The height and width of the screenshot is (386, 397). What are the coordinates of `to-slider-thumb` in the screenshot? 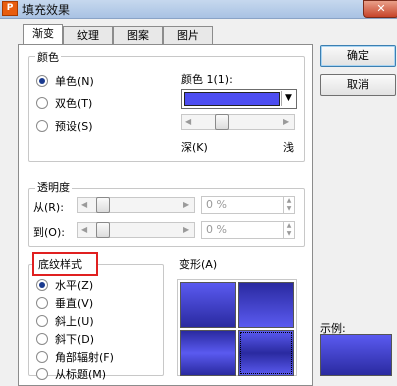 It's located at (103, 230).